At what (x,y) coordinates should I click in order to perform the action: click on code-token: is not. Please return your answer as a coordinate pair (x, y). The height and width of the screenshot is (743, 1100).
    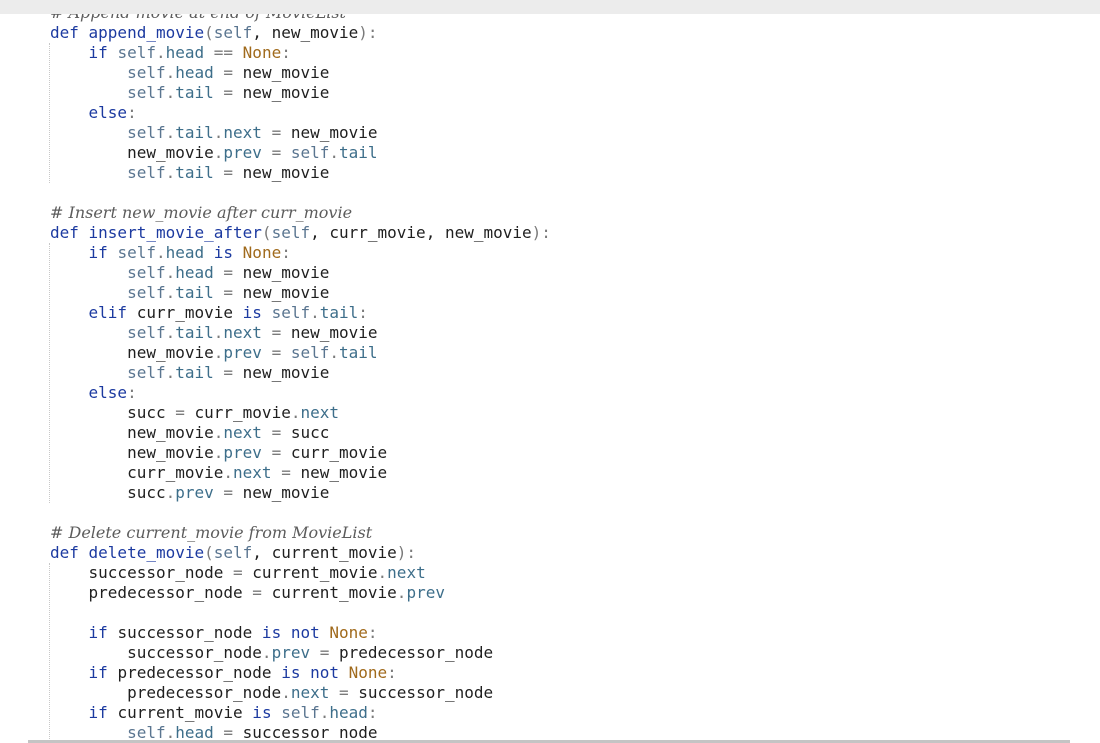
    Looking at the image, I should click on (291, 632).